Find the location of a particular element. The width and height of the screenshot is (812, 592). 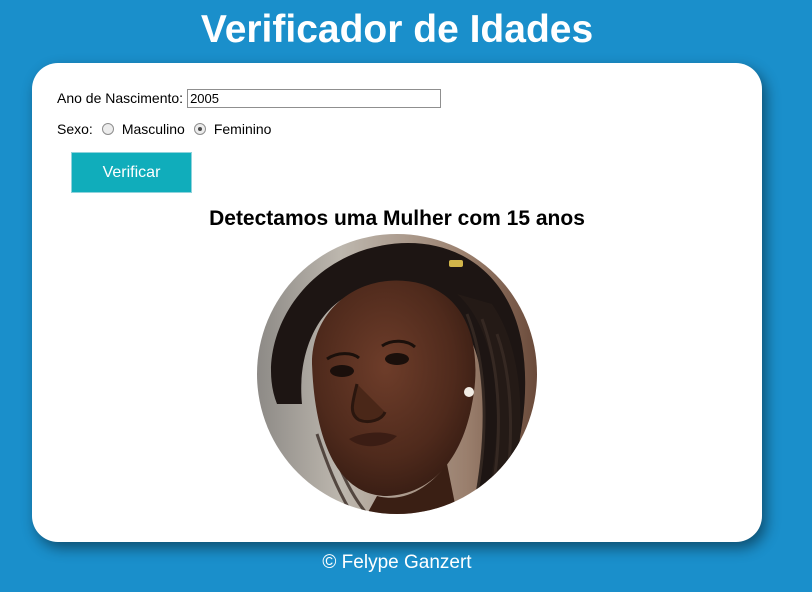

page-title: Verificador de Idades is located at coordinates (397, 29).